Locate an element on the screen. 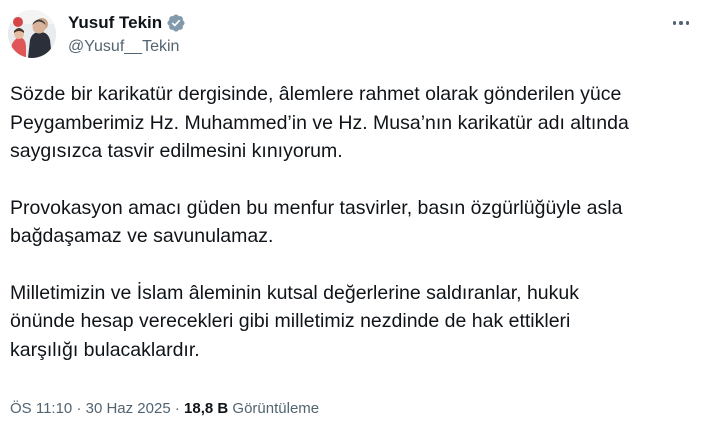 Image resolution: width=706 pixels, height=441 pixels. views-label: Görüntüleme is located at coordinates (276, 408).